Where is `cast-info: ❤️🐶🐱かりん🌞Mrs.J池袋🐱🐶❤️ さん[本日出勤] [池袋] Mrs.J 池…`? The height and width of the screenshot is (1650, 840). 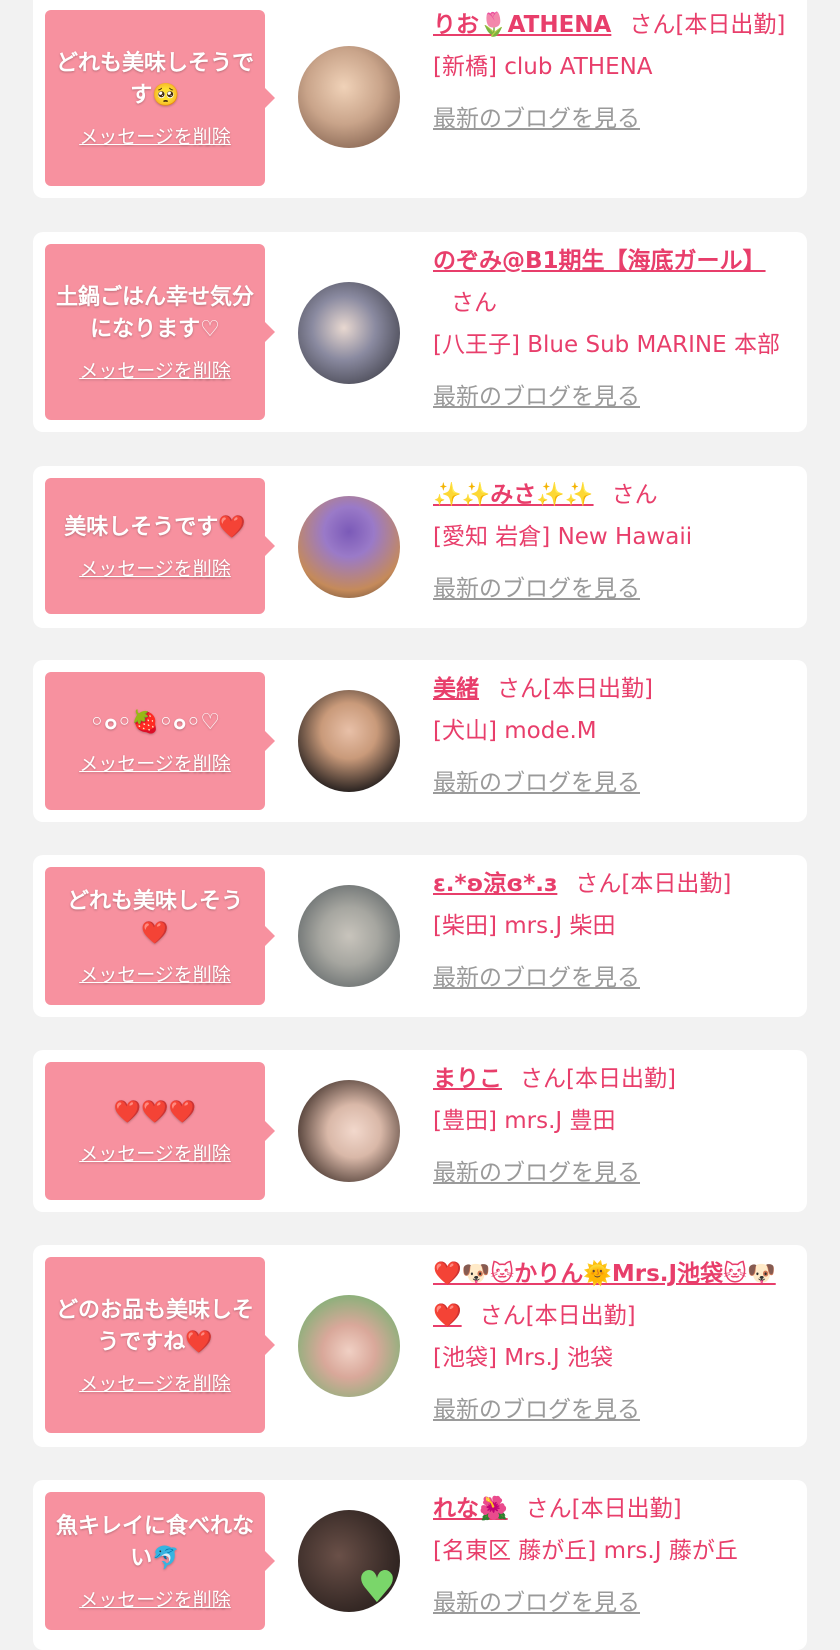 cast-info: ❤️🐶🐱かりん🌞Mrs.J池袋🐱🐶❤️ さん[本日出勤] [池袋] Mrs.J 池… is located at coordinates (615, 1342).